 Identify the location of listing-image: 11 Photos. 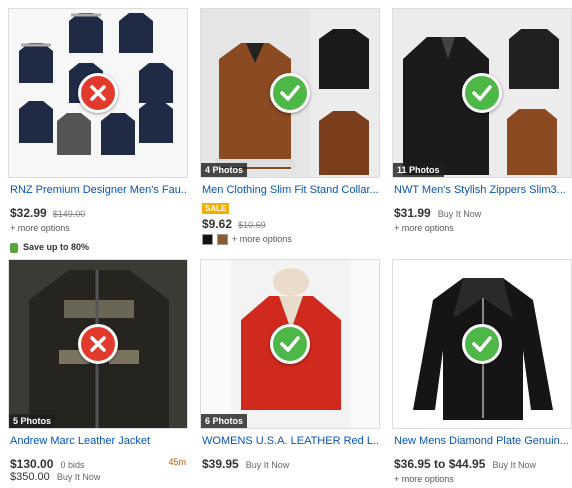
(482, 93).